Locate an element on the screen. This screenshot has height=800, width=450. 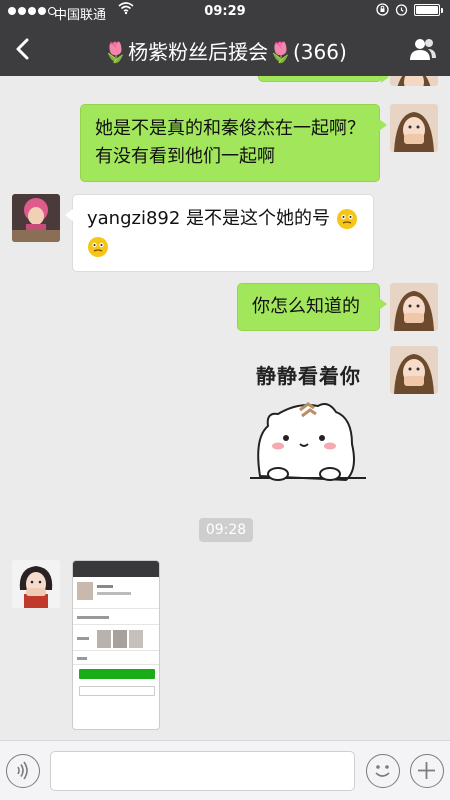
screenshot-profile-row is located at coordinates (116, 593).